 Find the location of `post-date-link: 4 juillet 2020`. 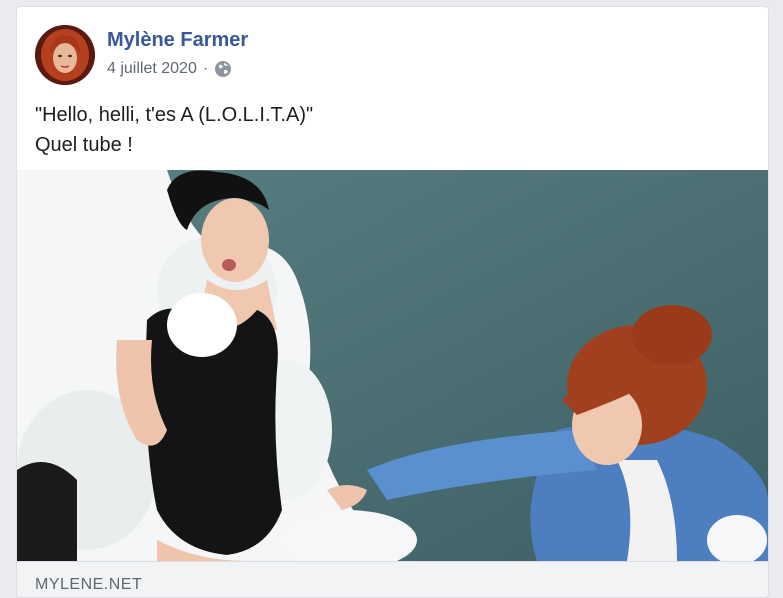

post-date-link: 4 juillet 2020 is located at coordinates (152, 69).